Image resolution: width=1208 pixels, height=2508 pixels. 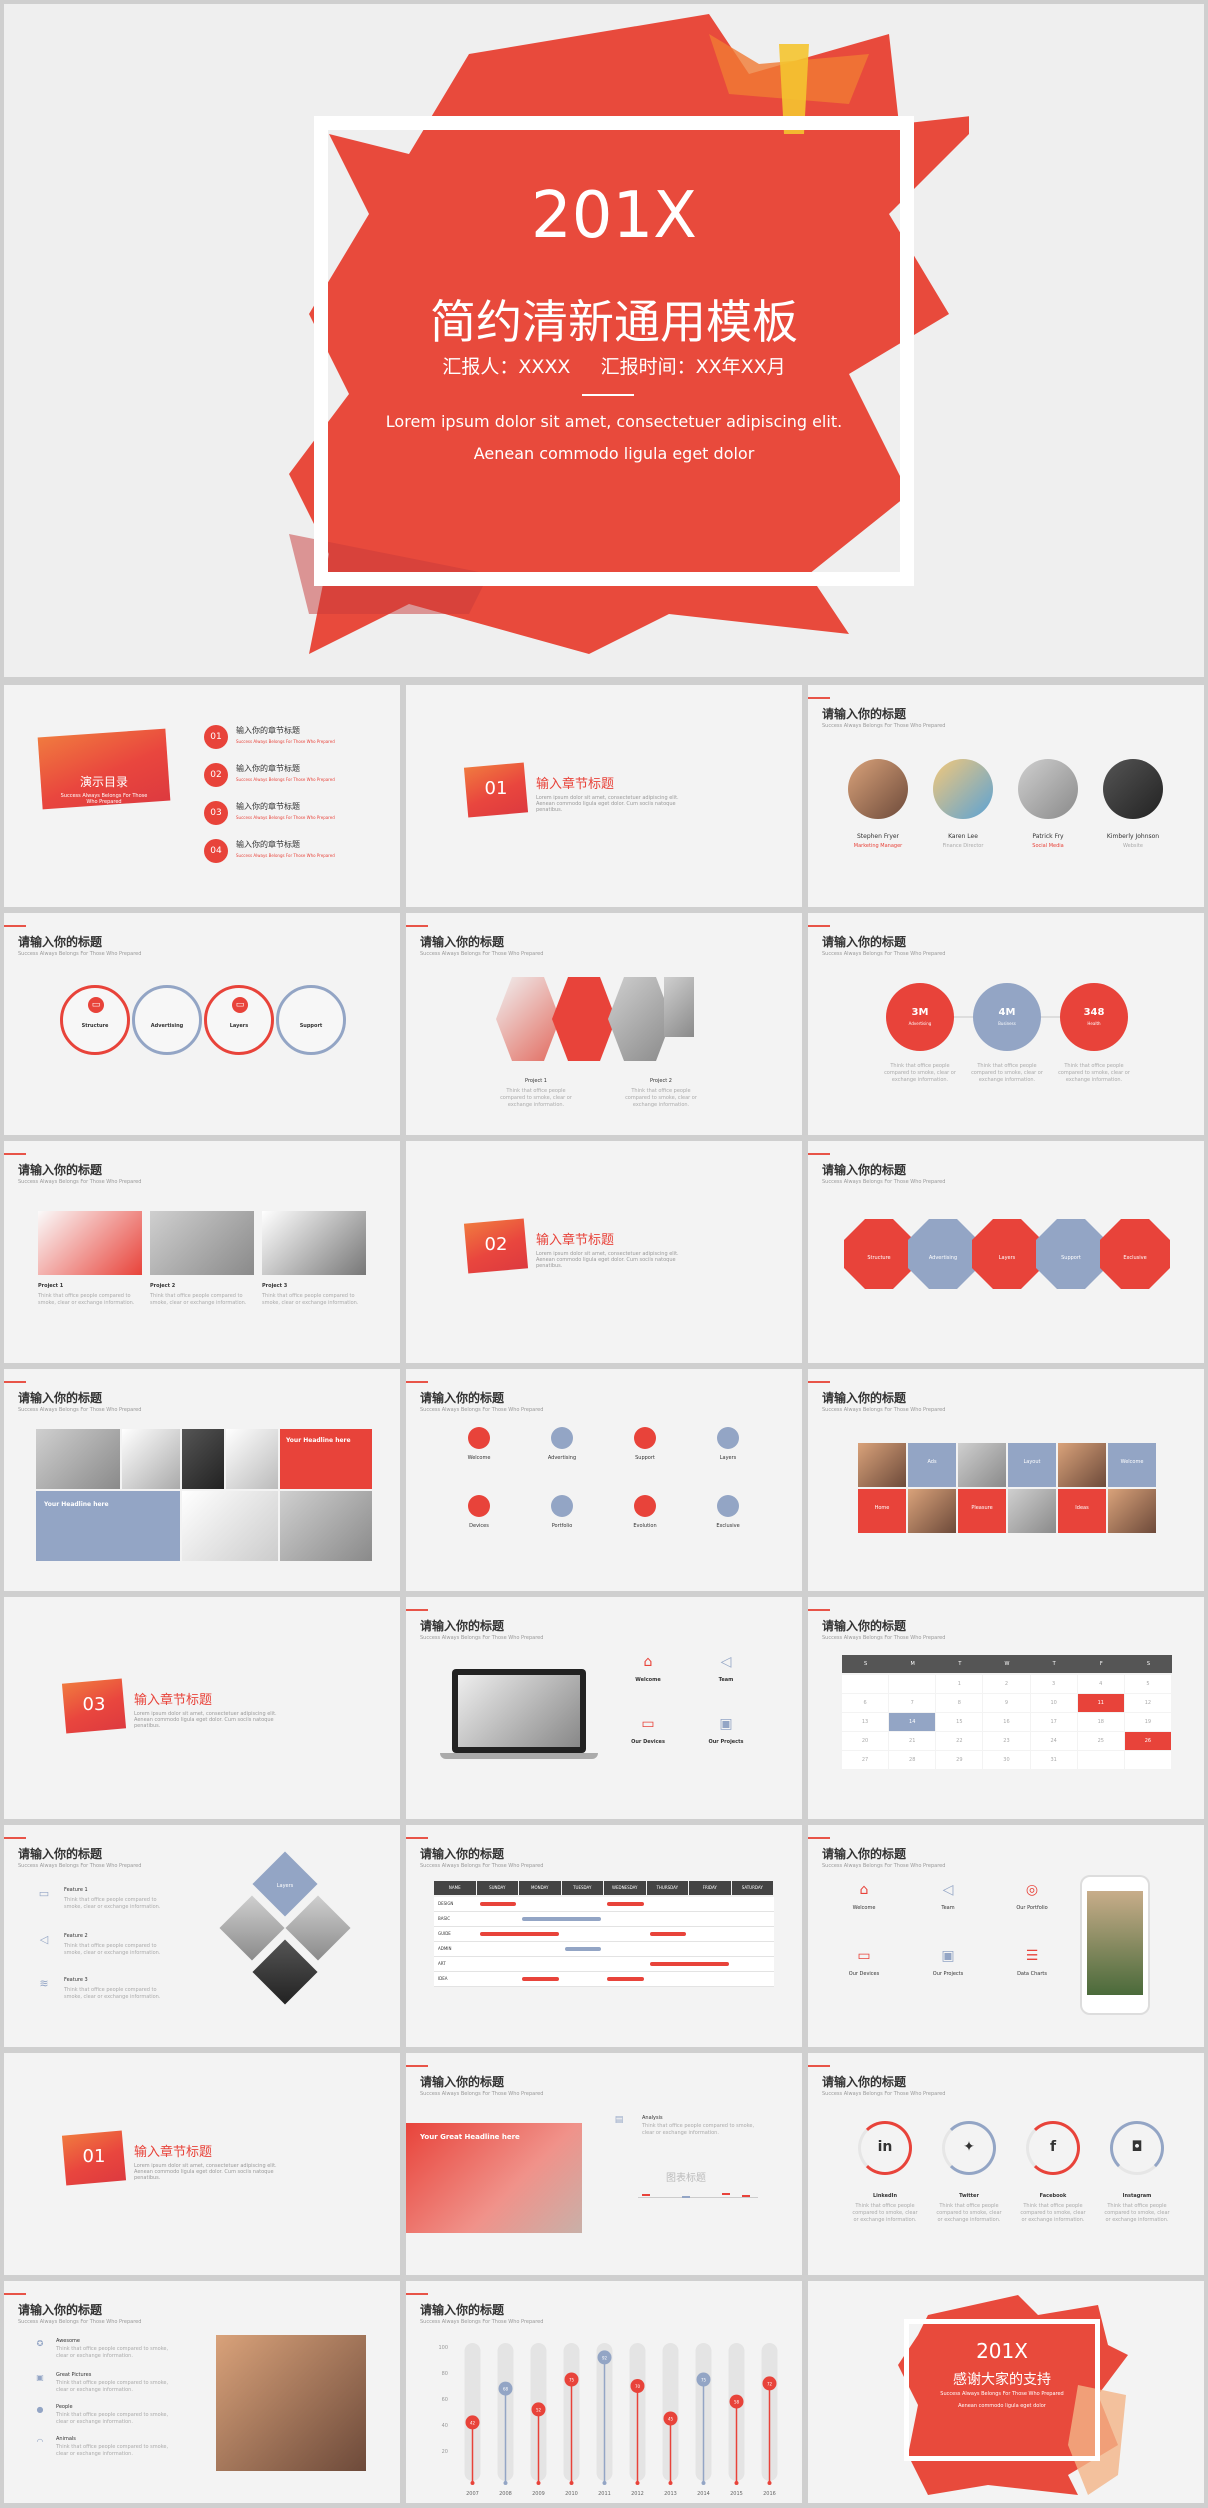 What do you see at coordinates (1133, 836) in the screenshot?
I see `team-name: Kimberly Johnson` at bounding box center [1133, 836].